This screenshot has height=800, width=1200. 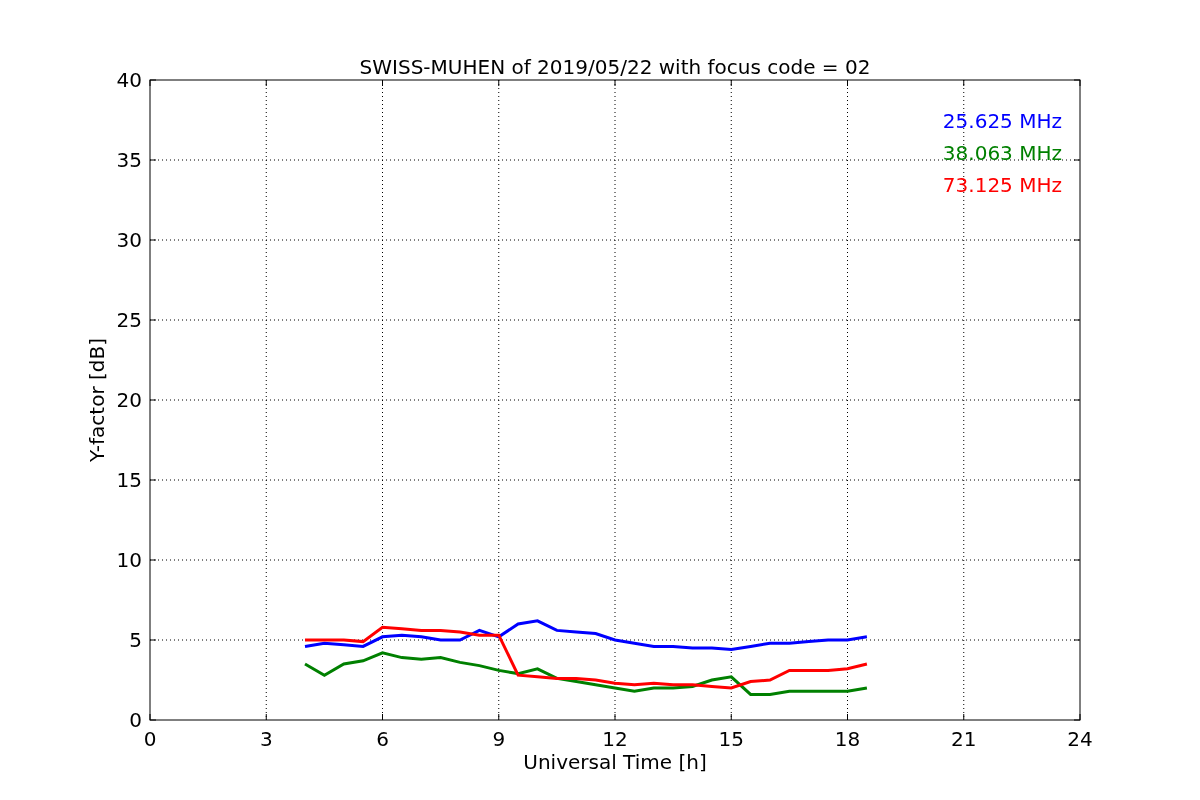 I want to click on x-tick-label: 21, so click(x=964, y=739).